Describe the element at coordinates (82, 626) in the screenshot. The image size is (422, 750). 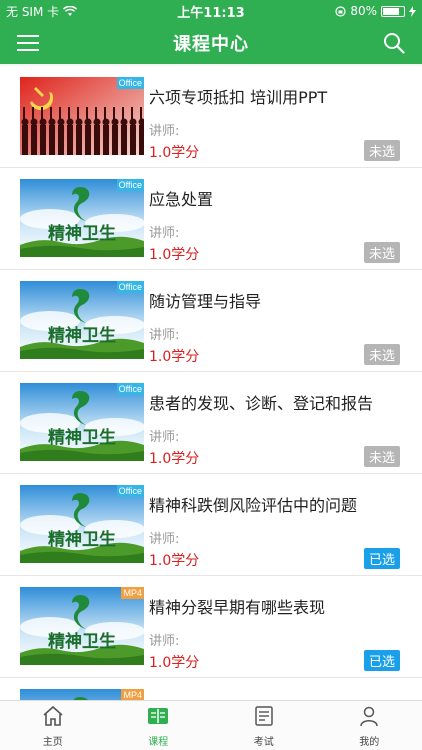
I see `course-thumbnail: 精神卫生 MP4` at that location.